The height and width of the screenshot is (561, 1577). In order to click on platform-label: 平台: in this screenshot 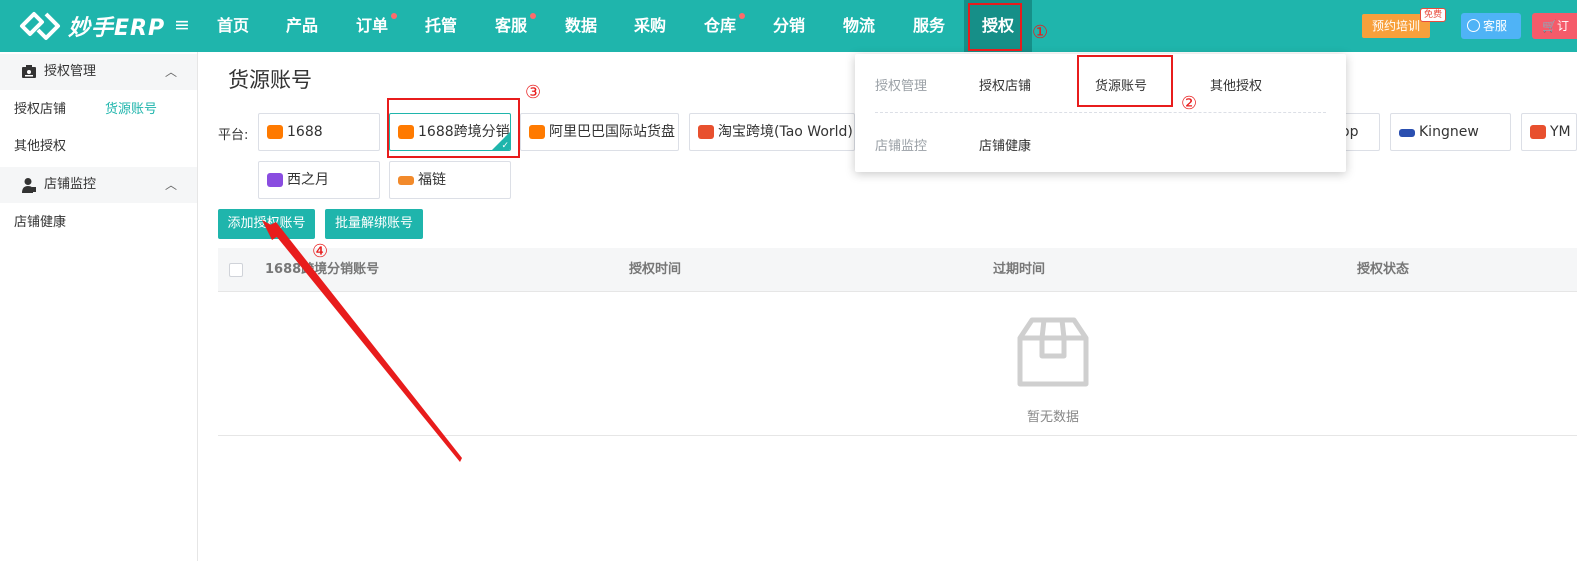, I will do `click(233, 135)`.